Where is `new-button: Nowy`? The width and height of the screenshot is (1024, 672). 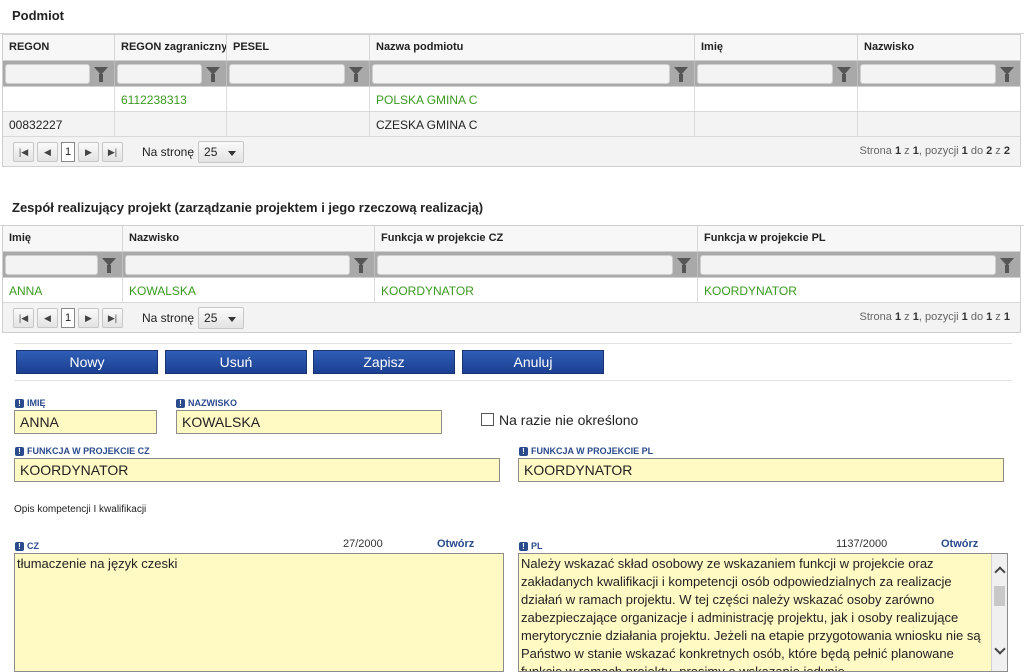
new-button: Nowy is located at coordinates (87, 362).